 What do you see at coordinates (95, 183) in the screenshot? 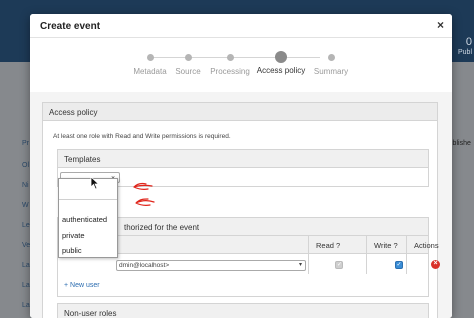
I see `mouse-cursor-icon` at bounding box center [95, 183].